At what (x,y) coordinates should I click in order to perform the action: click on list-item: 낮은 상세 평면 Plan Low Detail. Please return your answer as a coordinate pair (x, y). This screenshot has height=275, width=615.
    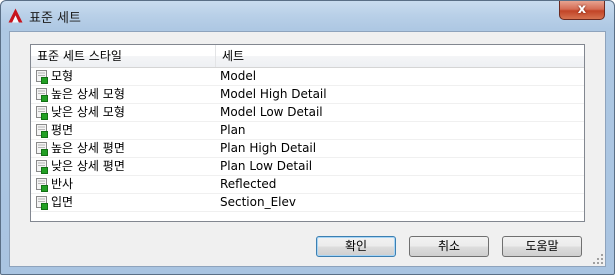
    Looking at the image, I should click on (307, 167).